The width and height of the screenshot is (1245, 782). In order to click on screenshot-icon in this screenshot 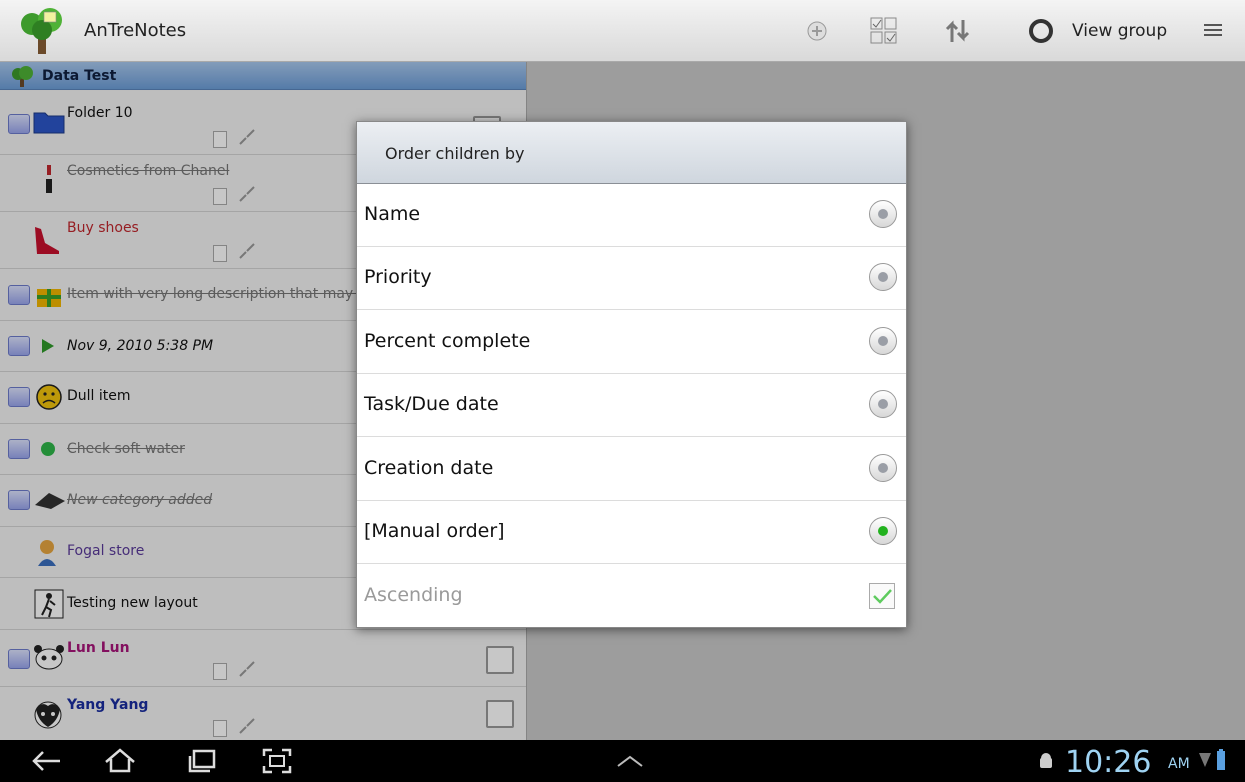, I will do `click(277, 761)`.